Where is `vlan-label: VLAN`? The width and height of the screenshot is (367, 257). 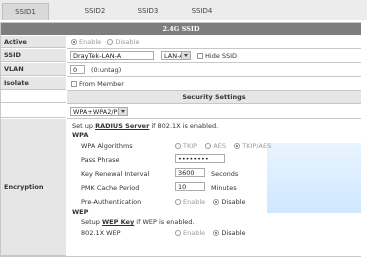
vlan-label: VLAN is located at coordinates (33, 69).